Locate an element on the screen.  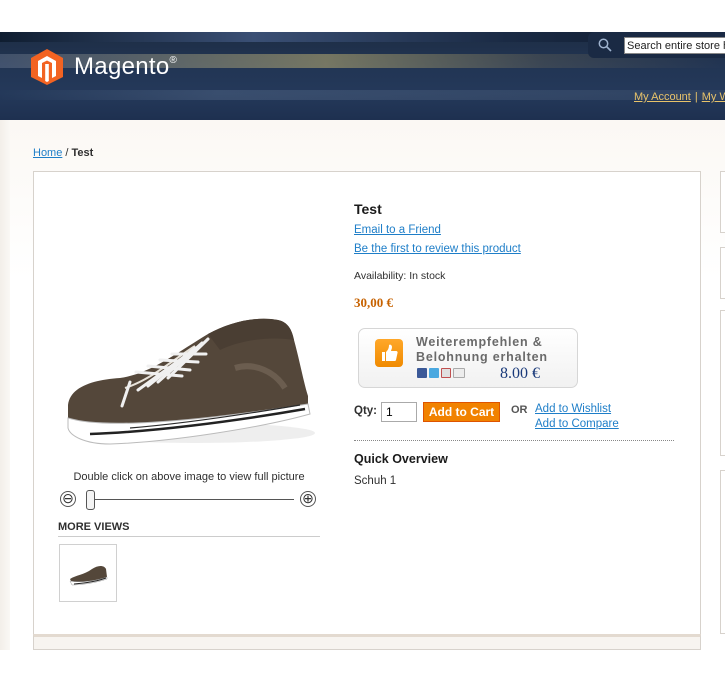
more-views-thumbnail is located at coordinates (88, 573).